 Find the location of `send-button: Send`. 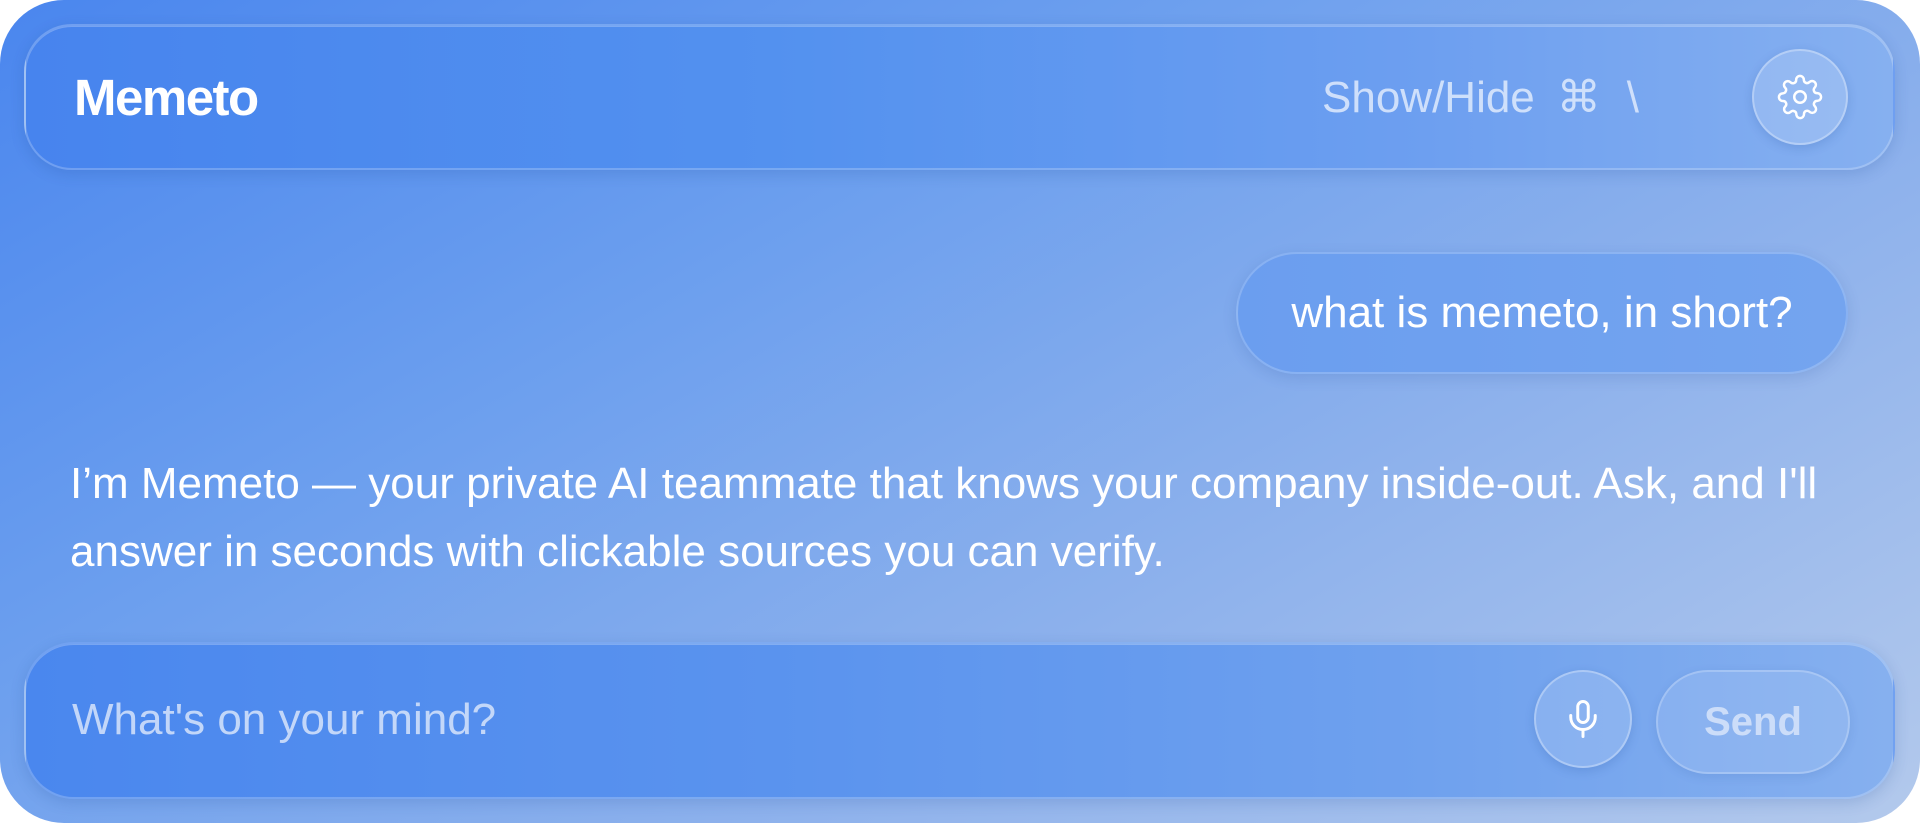

send-button: Send is located at coordinates (1753, 722).